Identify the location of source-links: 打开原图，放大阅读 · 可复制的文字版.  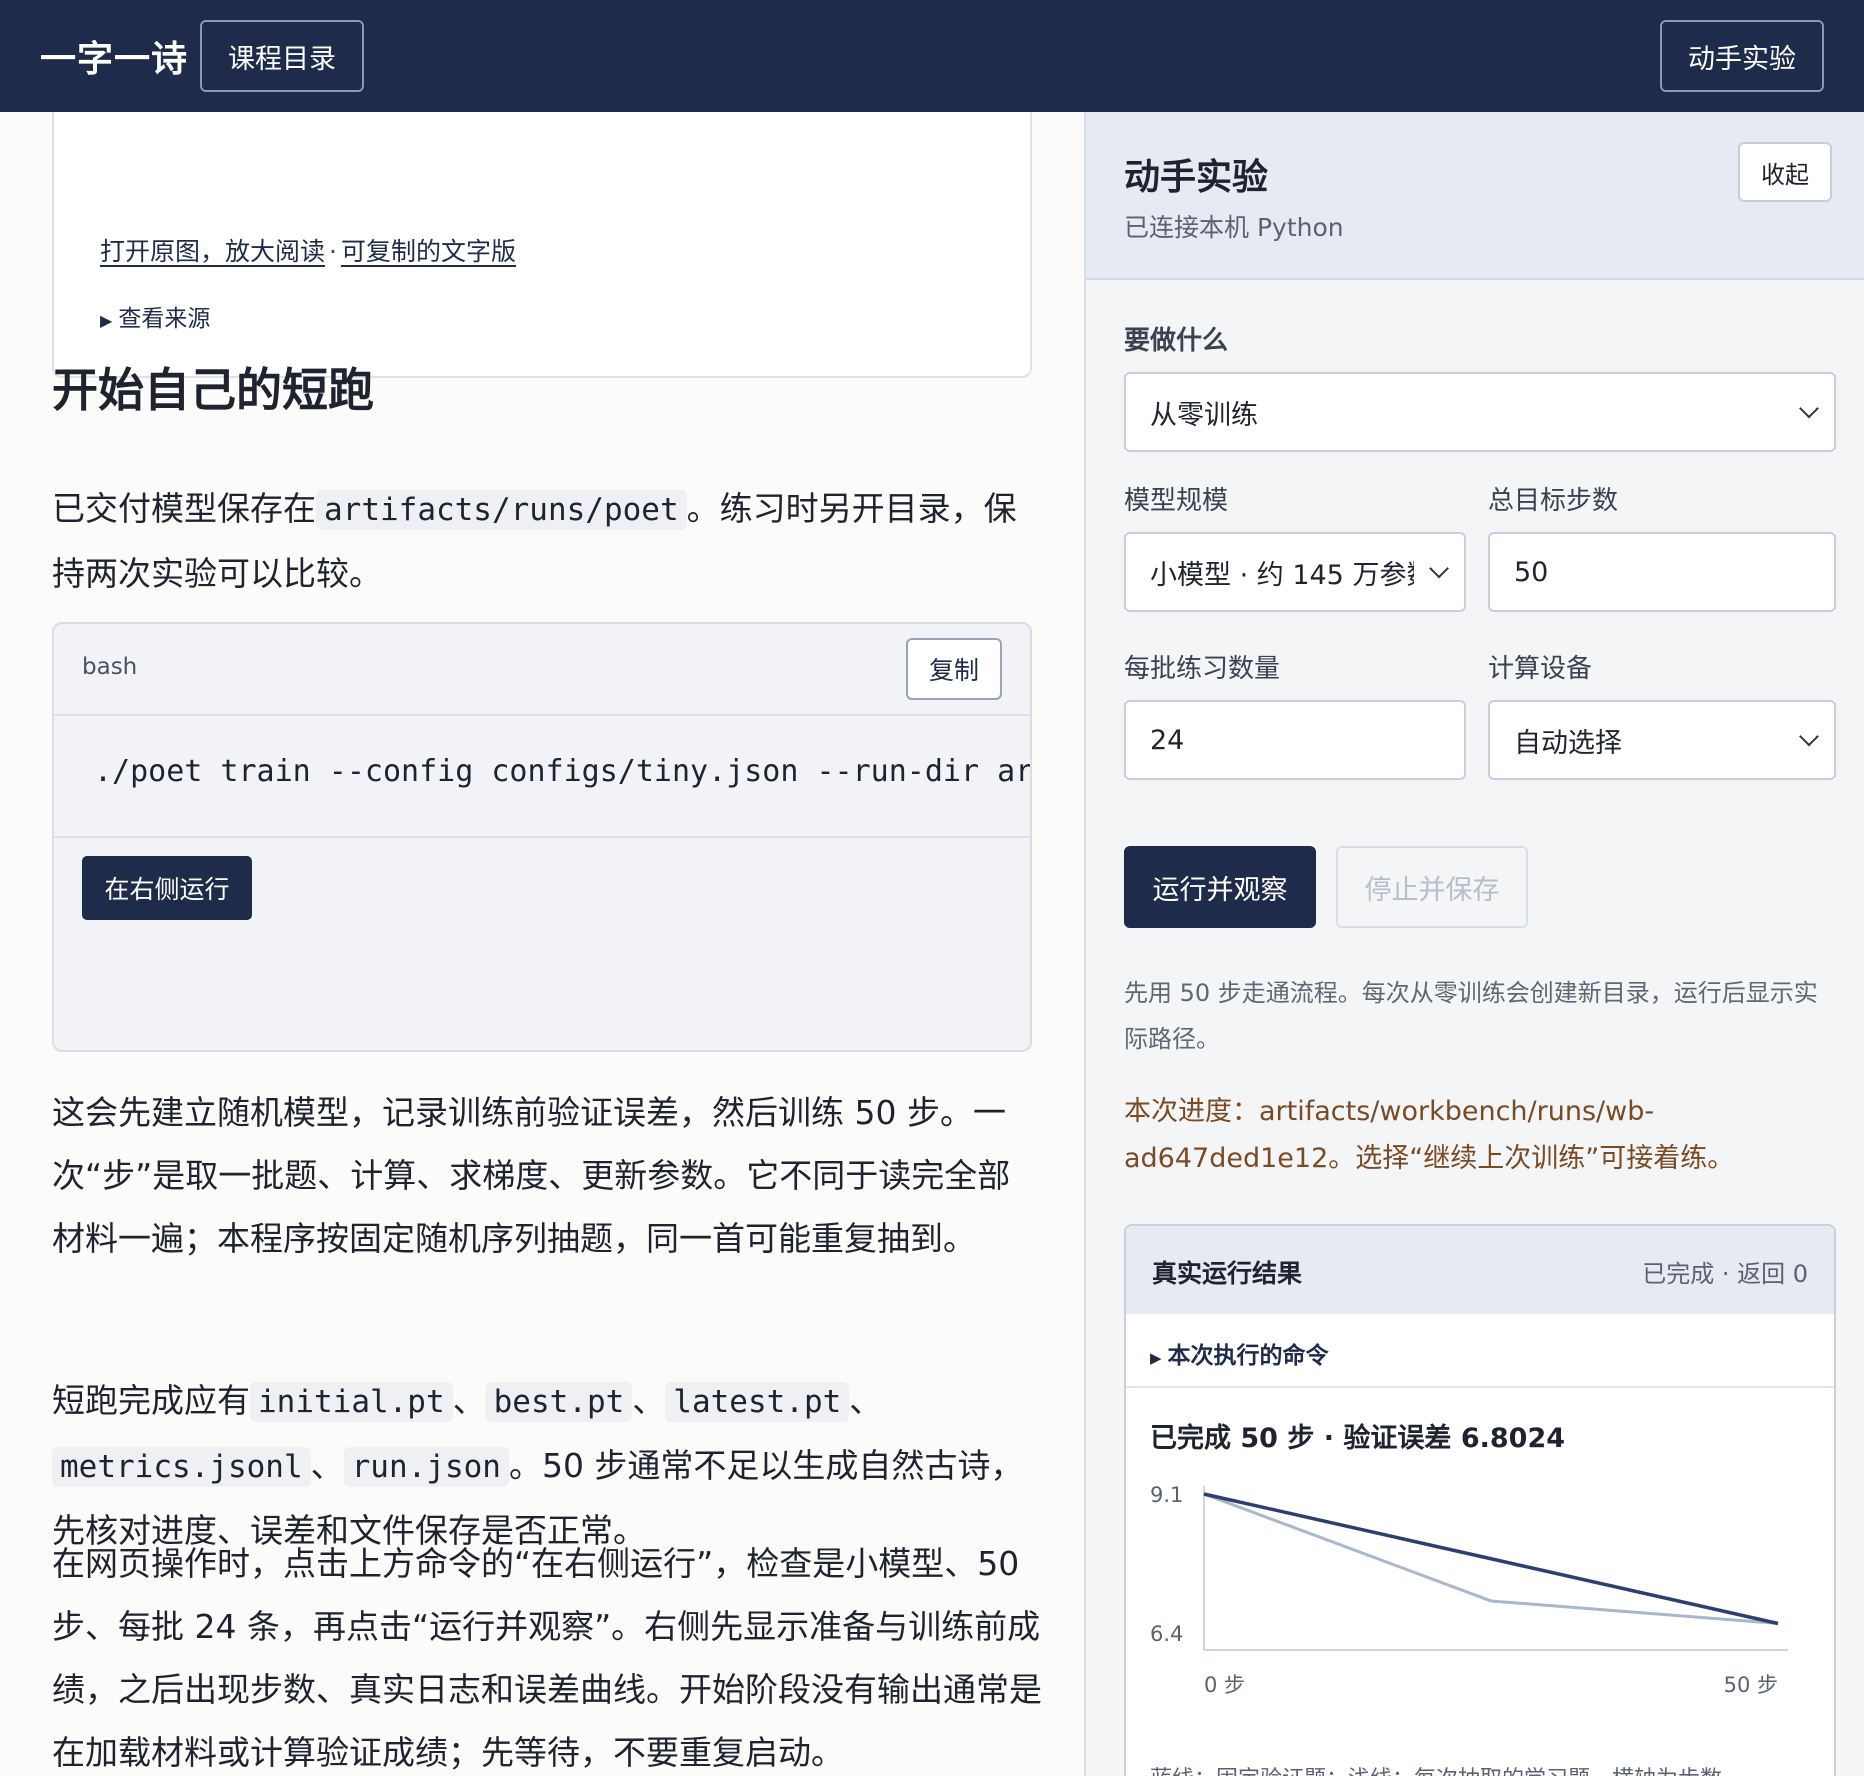
(308, 250).